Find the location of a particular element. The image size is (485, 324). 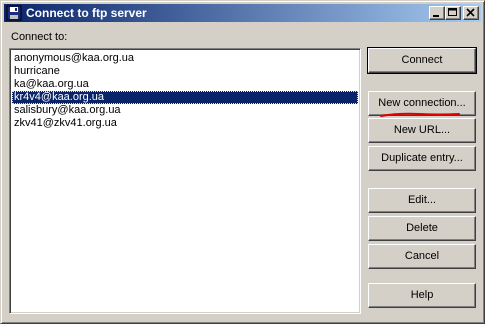

minimize-button is located at coordinates (437, 13).